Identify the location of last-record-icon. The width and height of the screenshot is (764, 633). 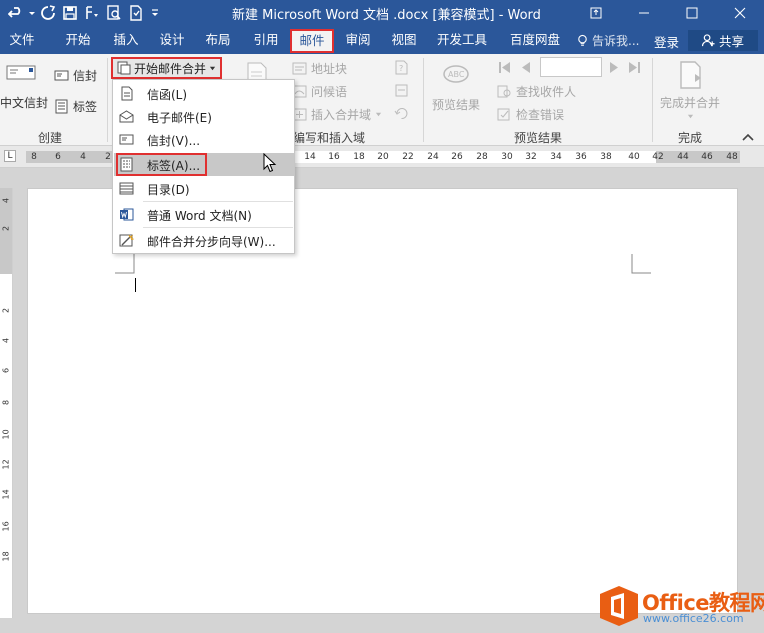
(634, 67).